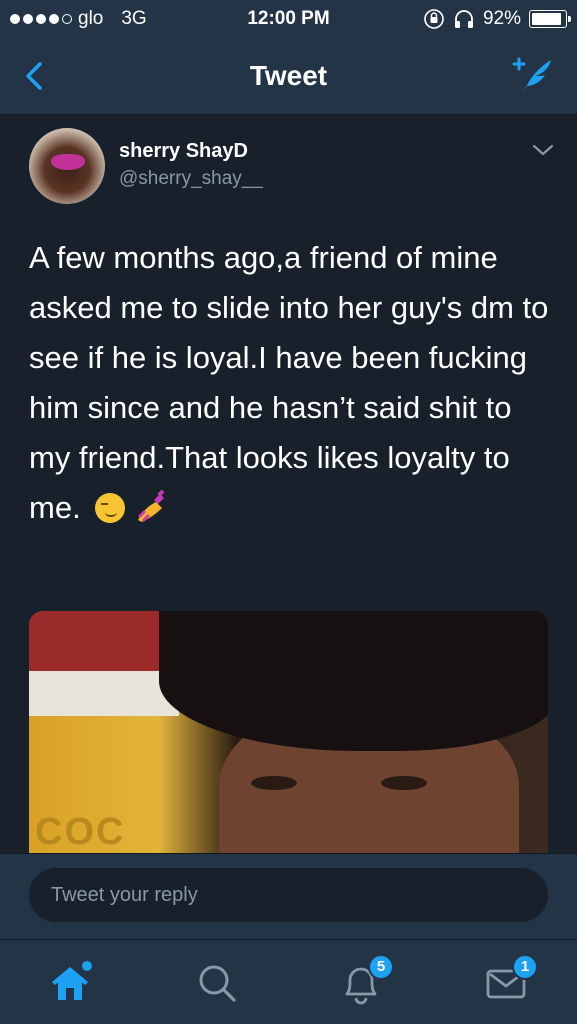 This screenshot has height=1024, width=577. I want to click on nav-bar: Tweet, so click(288, 76).